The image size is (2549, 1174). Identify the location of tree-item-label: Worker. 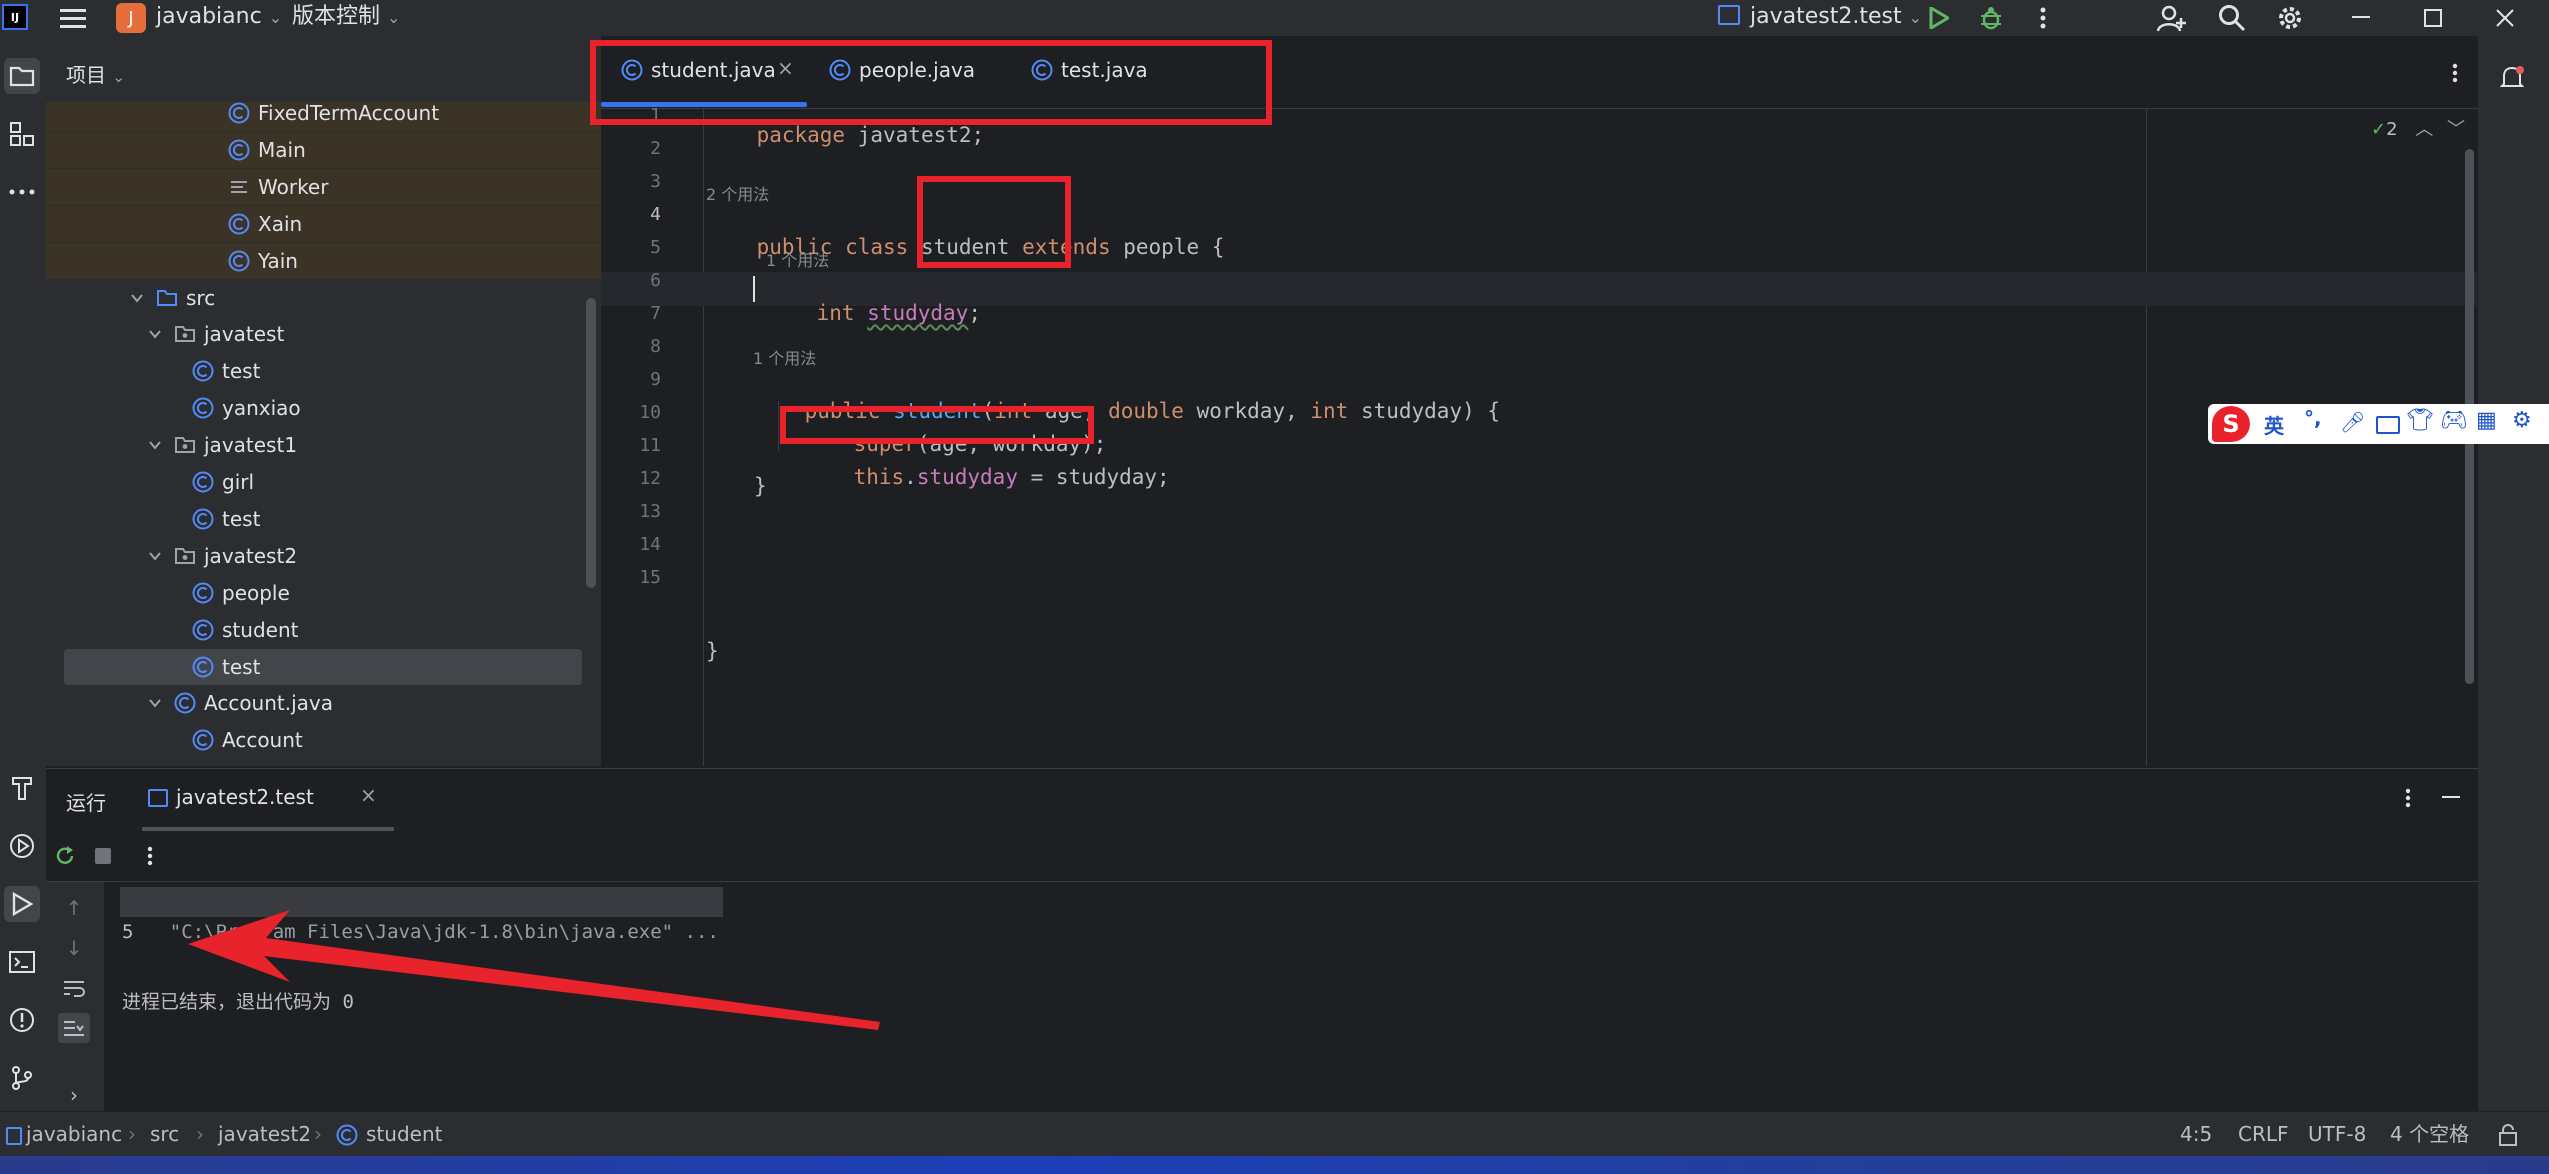
(293, 186).